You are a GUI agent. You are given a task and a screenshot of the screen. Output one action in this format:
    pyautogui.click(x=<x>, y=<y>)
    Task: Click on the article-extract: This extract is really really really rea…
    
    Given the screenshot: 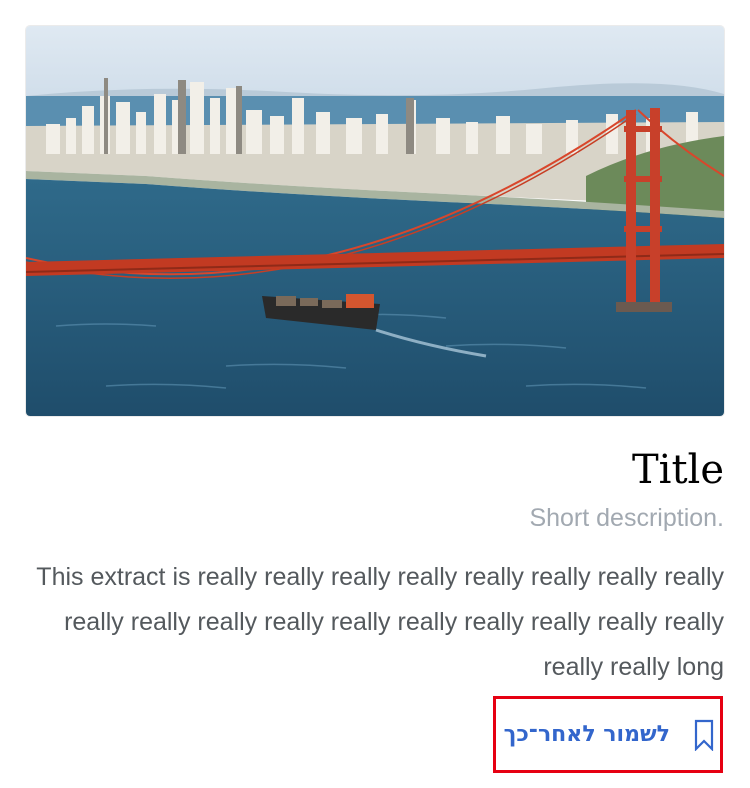 What is the action you would take?
    pyautogui.click(x=380, y=622)
    